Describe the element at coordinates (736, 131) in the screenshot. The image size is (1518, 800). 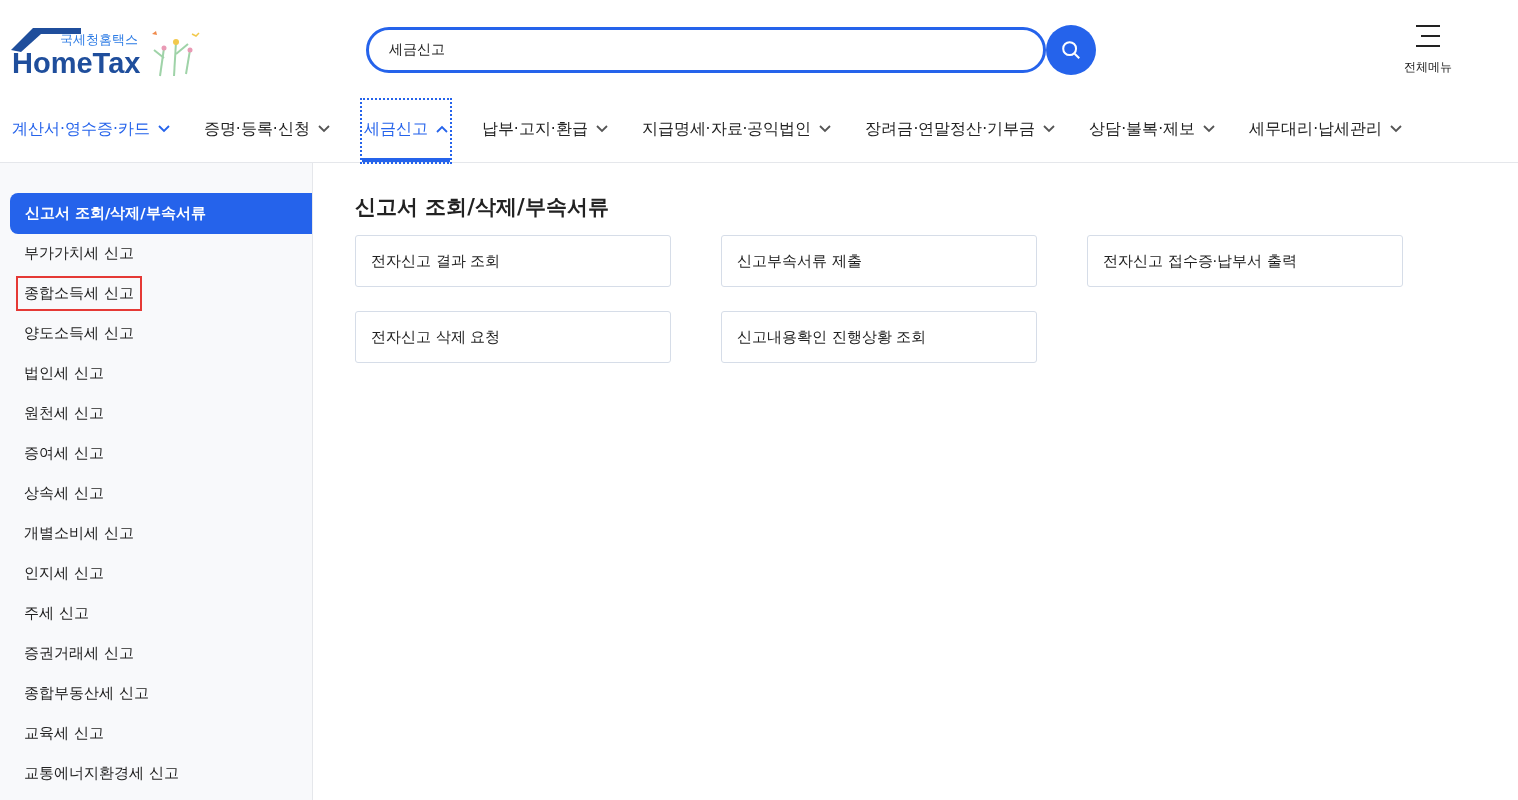
I see `nav-tab: 지급명세·자료·공익법인` at that location.